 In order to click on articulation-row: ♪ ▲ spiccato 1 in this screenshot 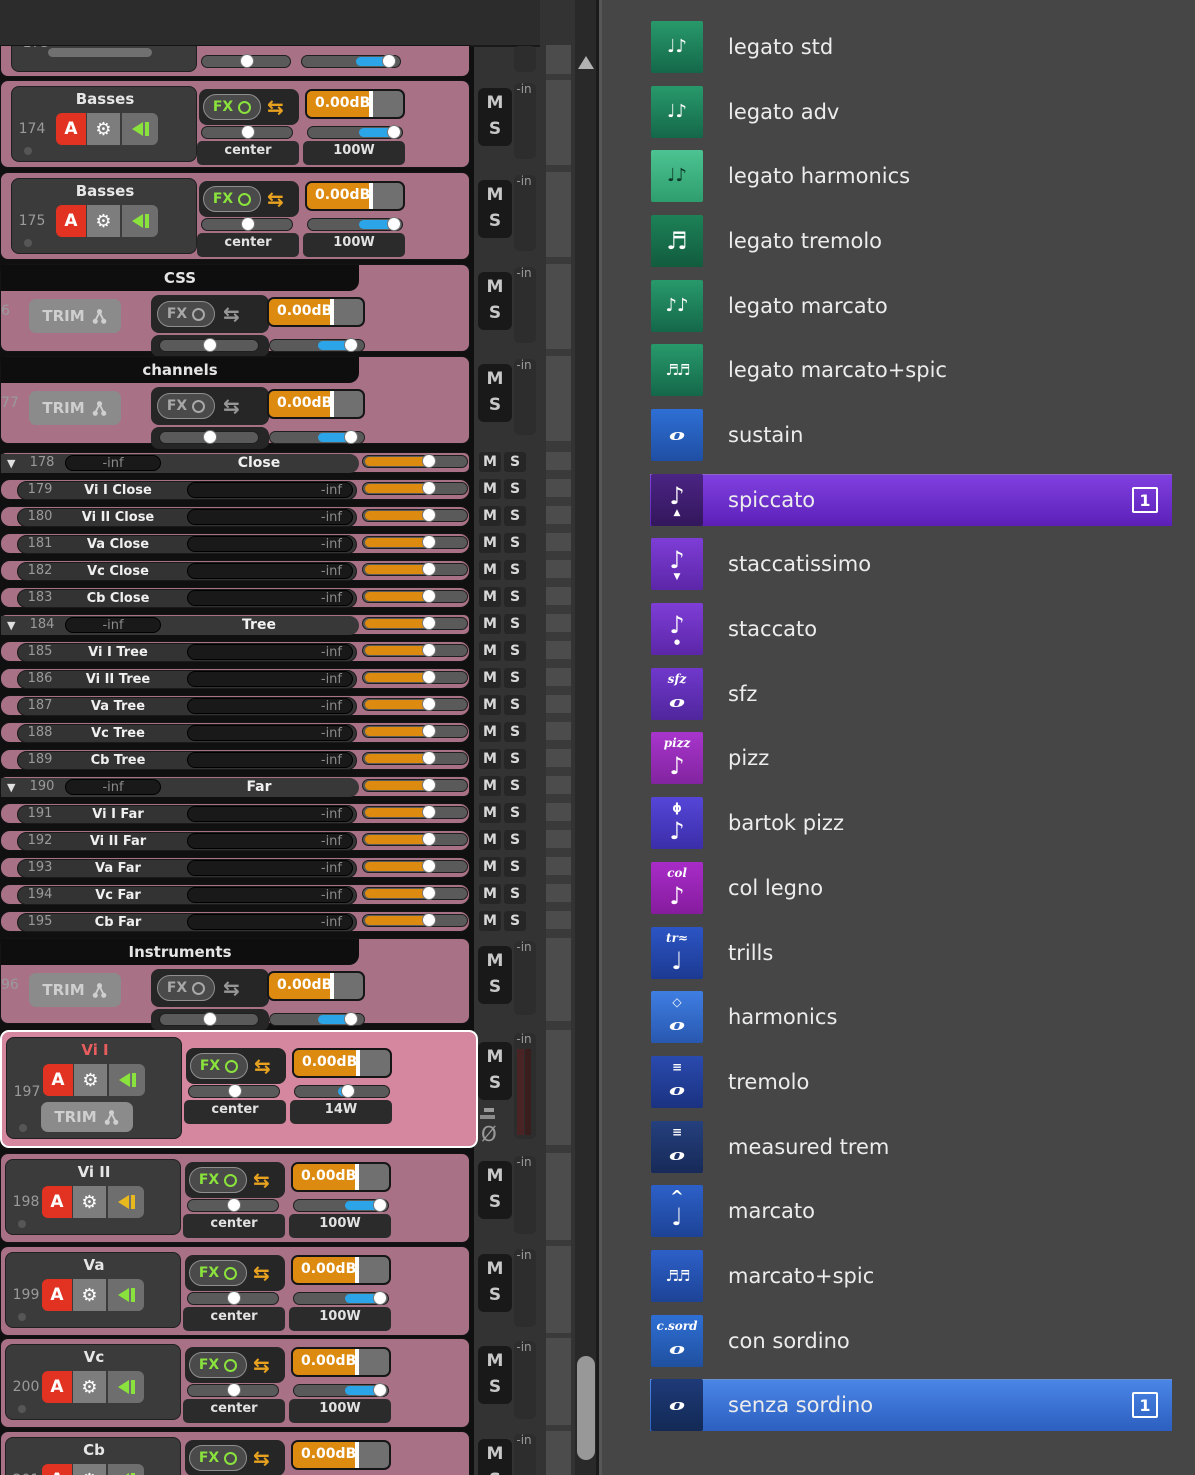, I will do `click(898, 500)`.